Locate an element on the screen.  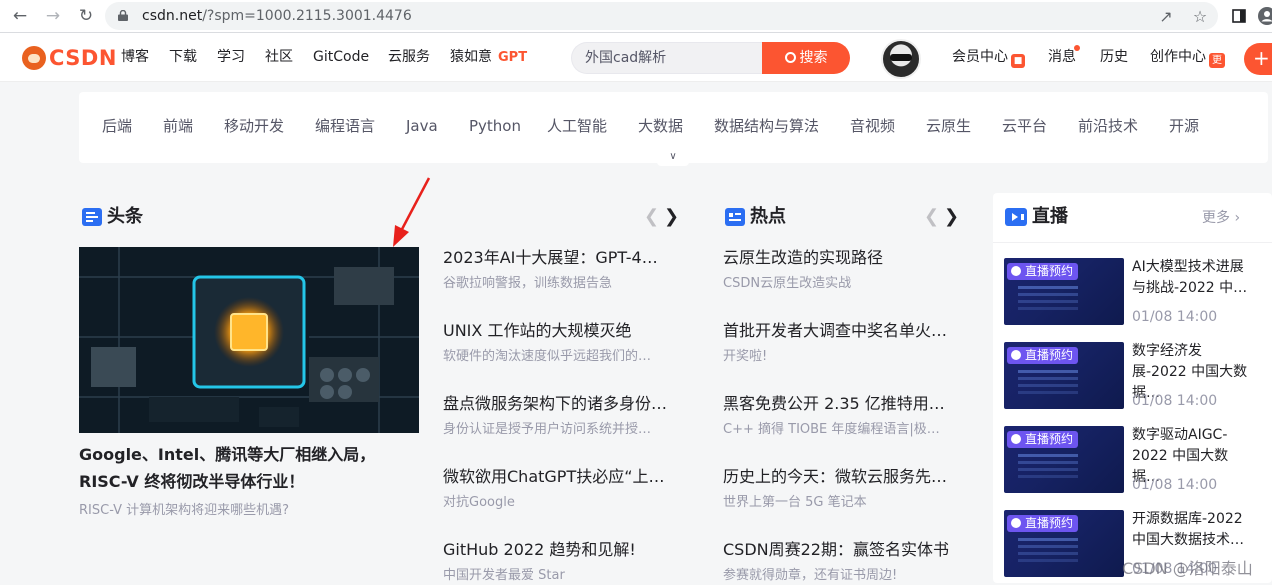
category-item: 后端 is located at coordinates (117, 126).